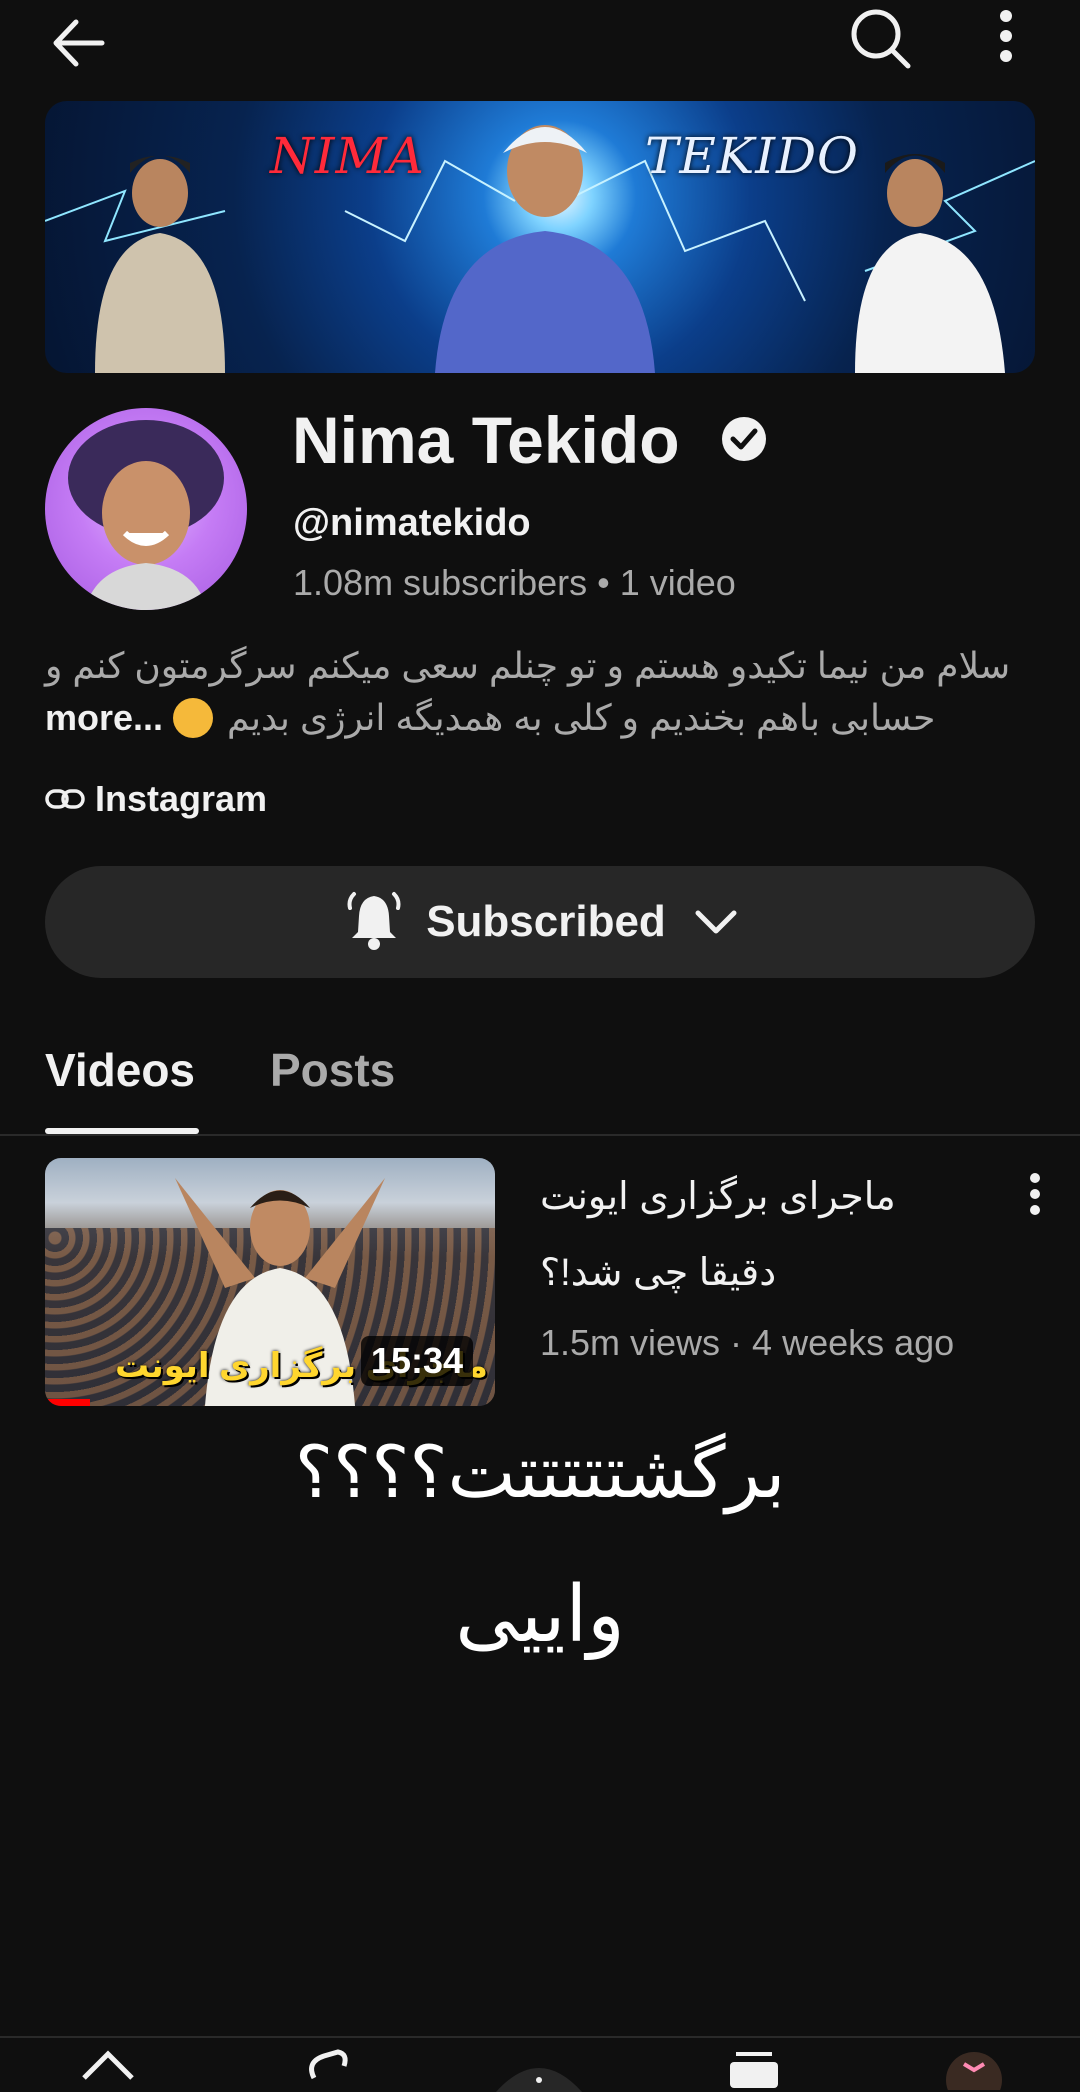 The image size is (1080, 2092). Describe the element at coordinates (70, 799) in the screenshot. I see `link-icon` at that location.